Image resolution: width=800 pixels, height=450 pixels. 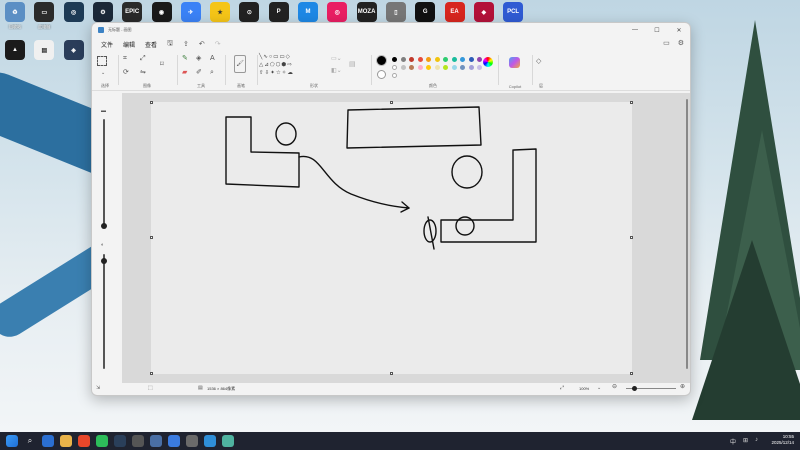 I want to click on minimize-button: —, so click(x=635, y=30).